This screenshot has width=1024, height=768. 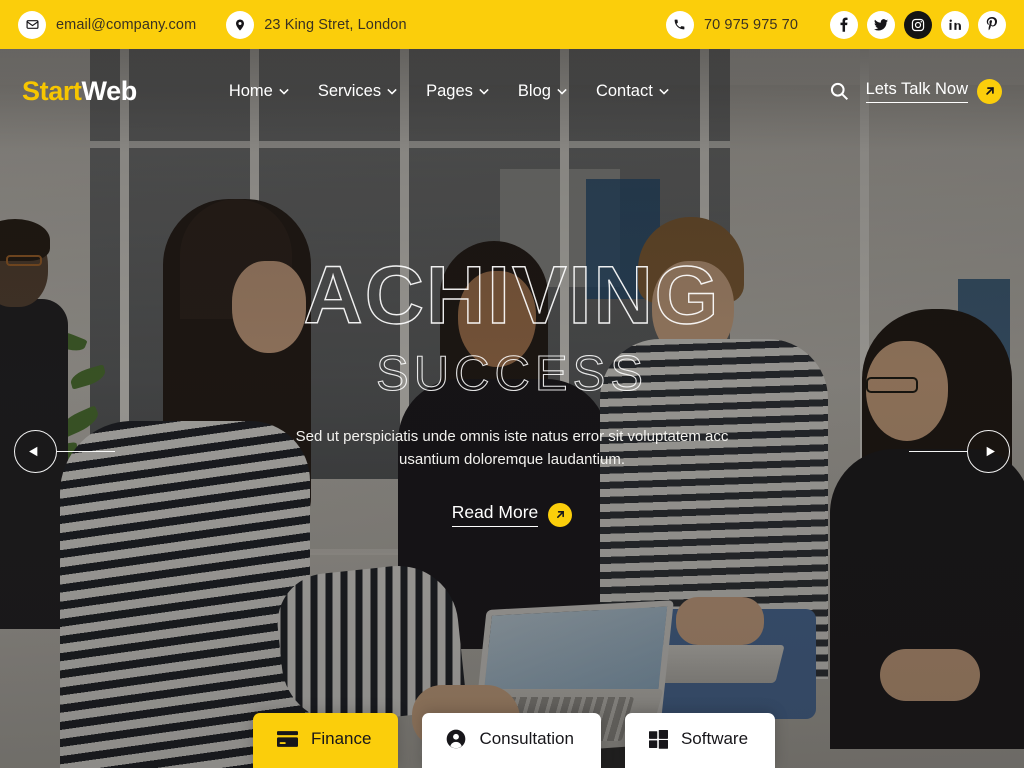 What do you see at coordinates (240, 24) in the screenshot?
I see `location-pin-icon` at bounding box center [240, 24].